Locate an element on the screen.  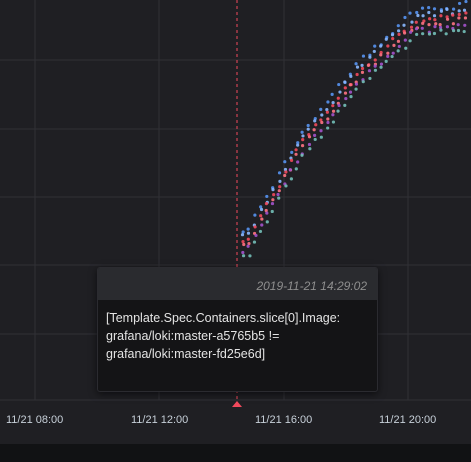
x-axis-tick: 11/21 16:00 is located at coordinates (284, 420).